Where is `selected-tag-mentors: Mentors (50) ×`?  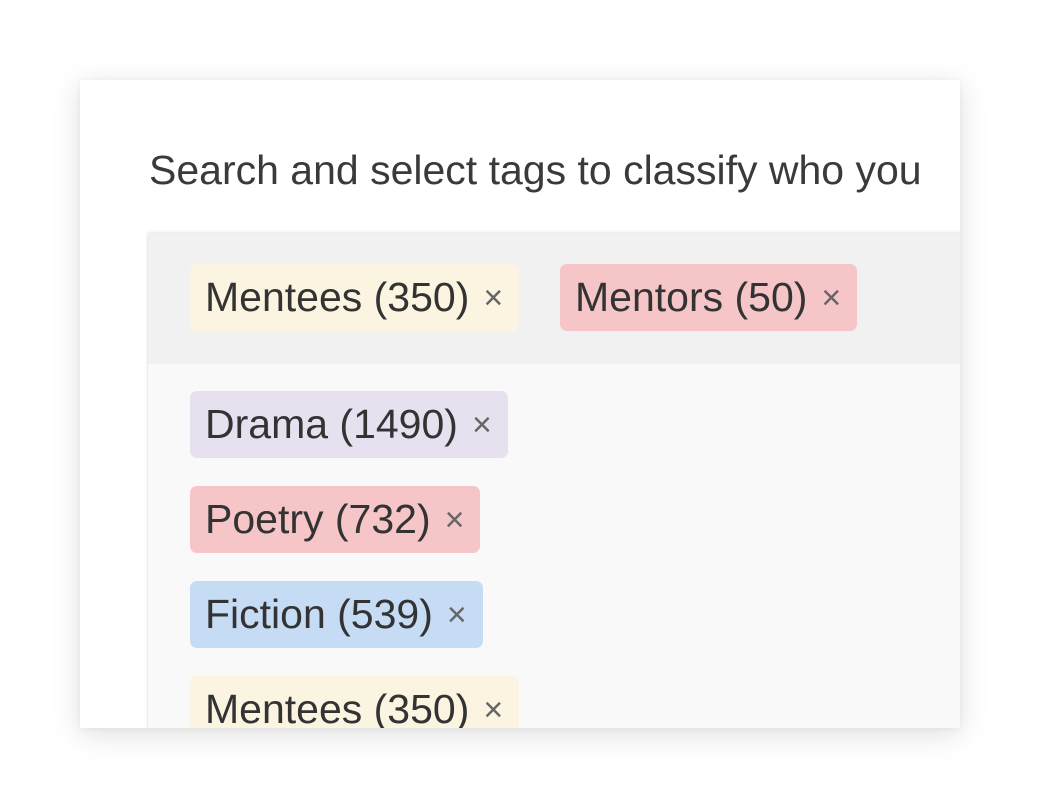
selected-tag-mentors: Mentors (50) × is located at coordinates (709, 297).